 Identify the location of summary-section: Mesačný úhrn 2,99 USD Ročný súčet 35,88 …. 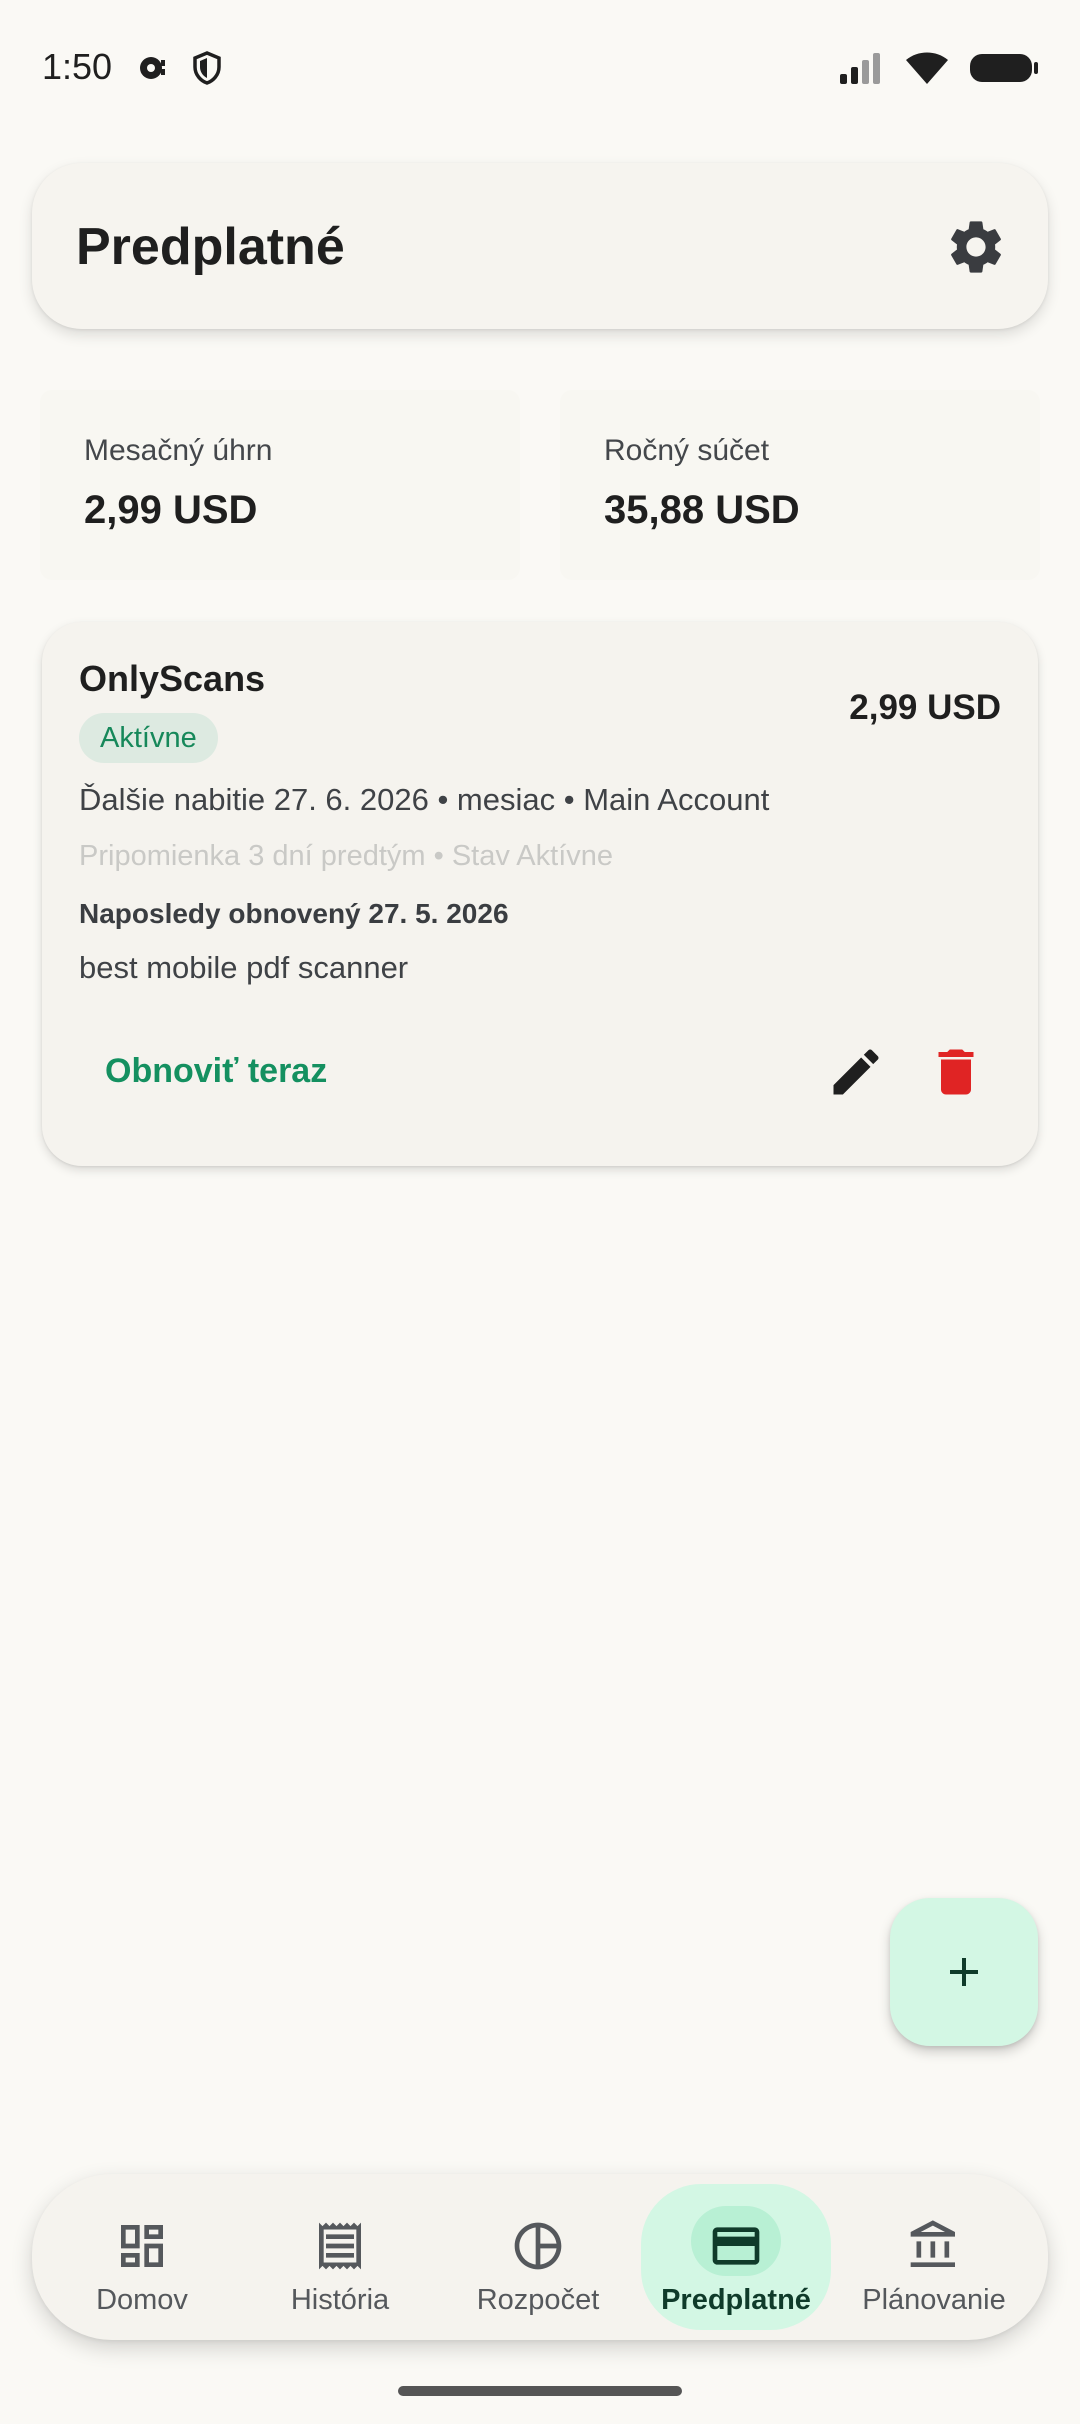
(540, 485).